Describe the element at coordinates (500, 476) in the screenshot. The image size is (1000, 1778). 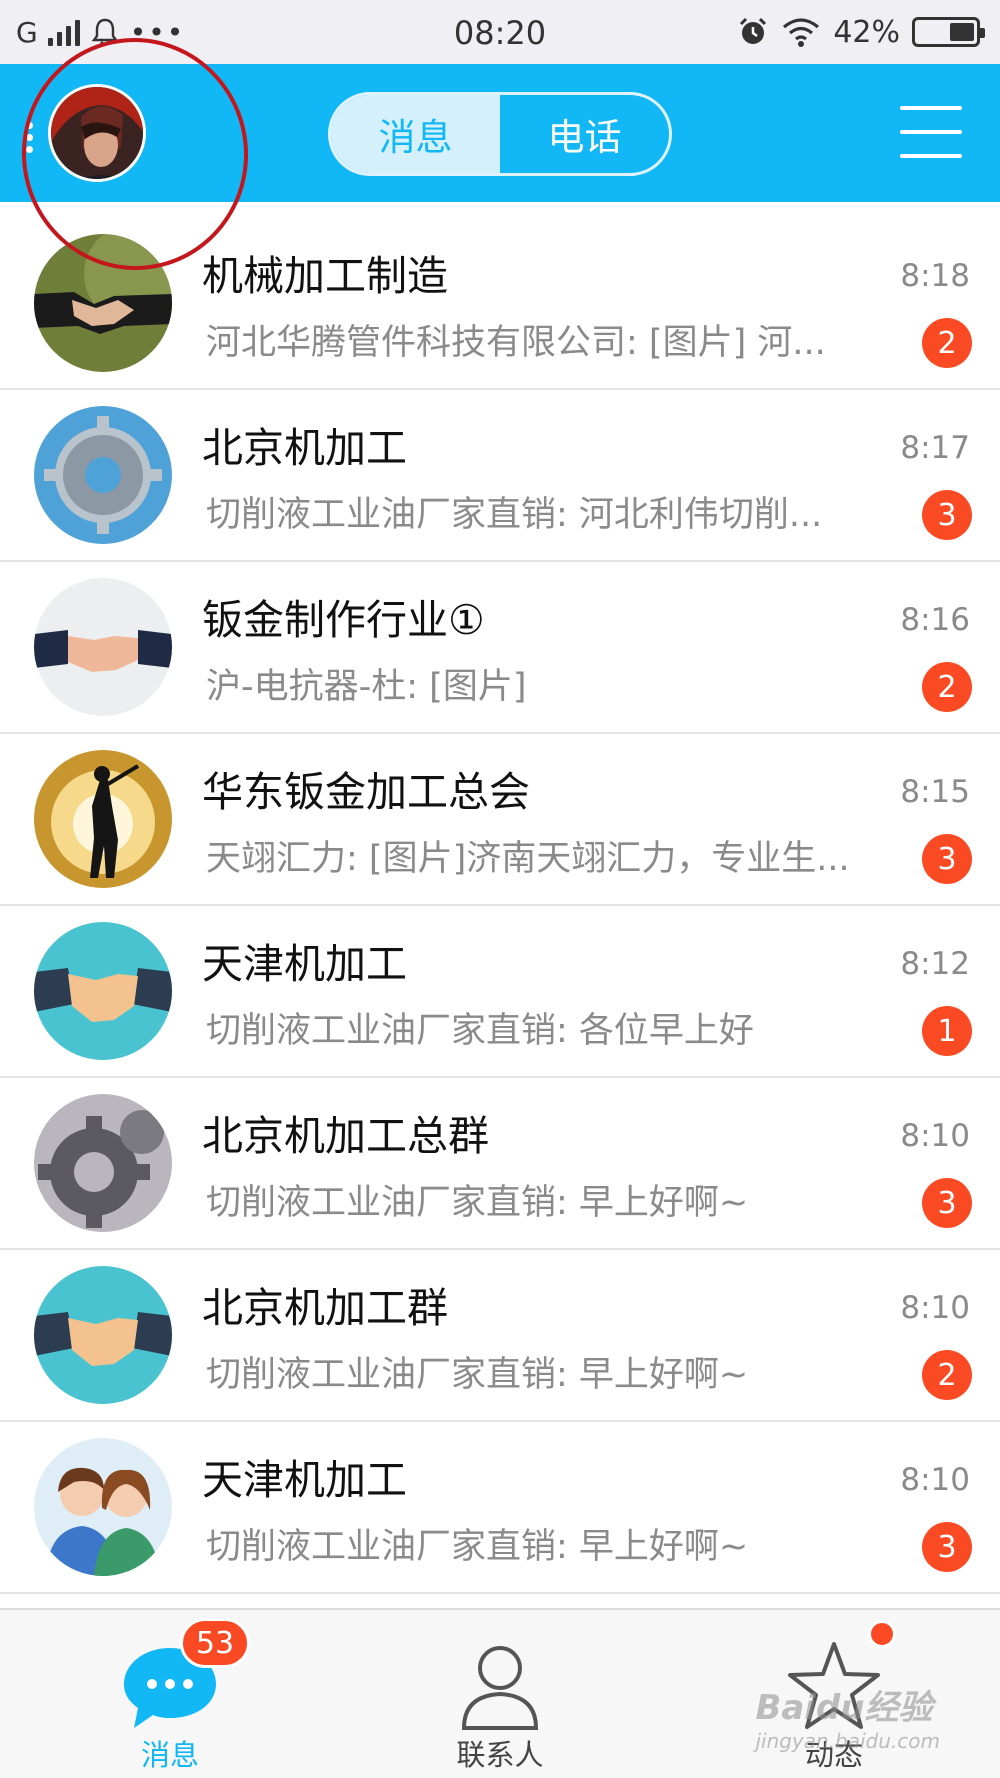
I see `conversation-row: 北京机加工切削液工业油厂家直销: 河北利伟切削... 8:17 3` at that location.